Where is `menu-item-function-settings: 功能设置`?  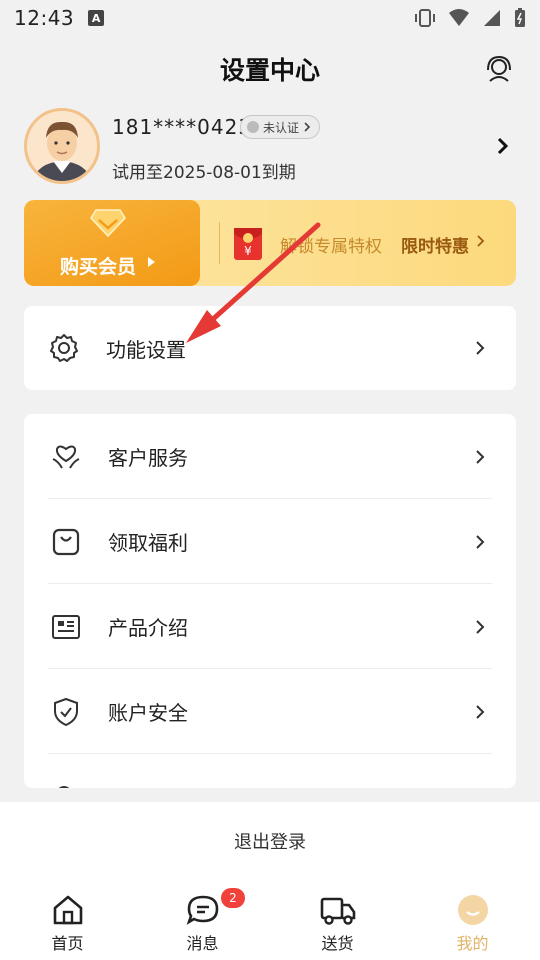 menu-item-function-settings: 功能设置 is located at coordinates (270, 348).